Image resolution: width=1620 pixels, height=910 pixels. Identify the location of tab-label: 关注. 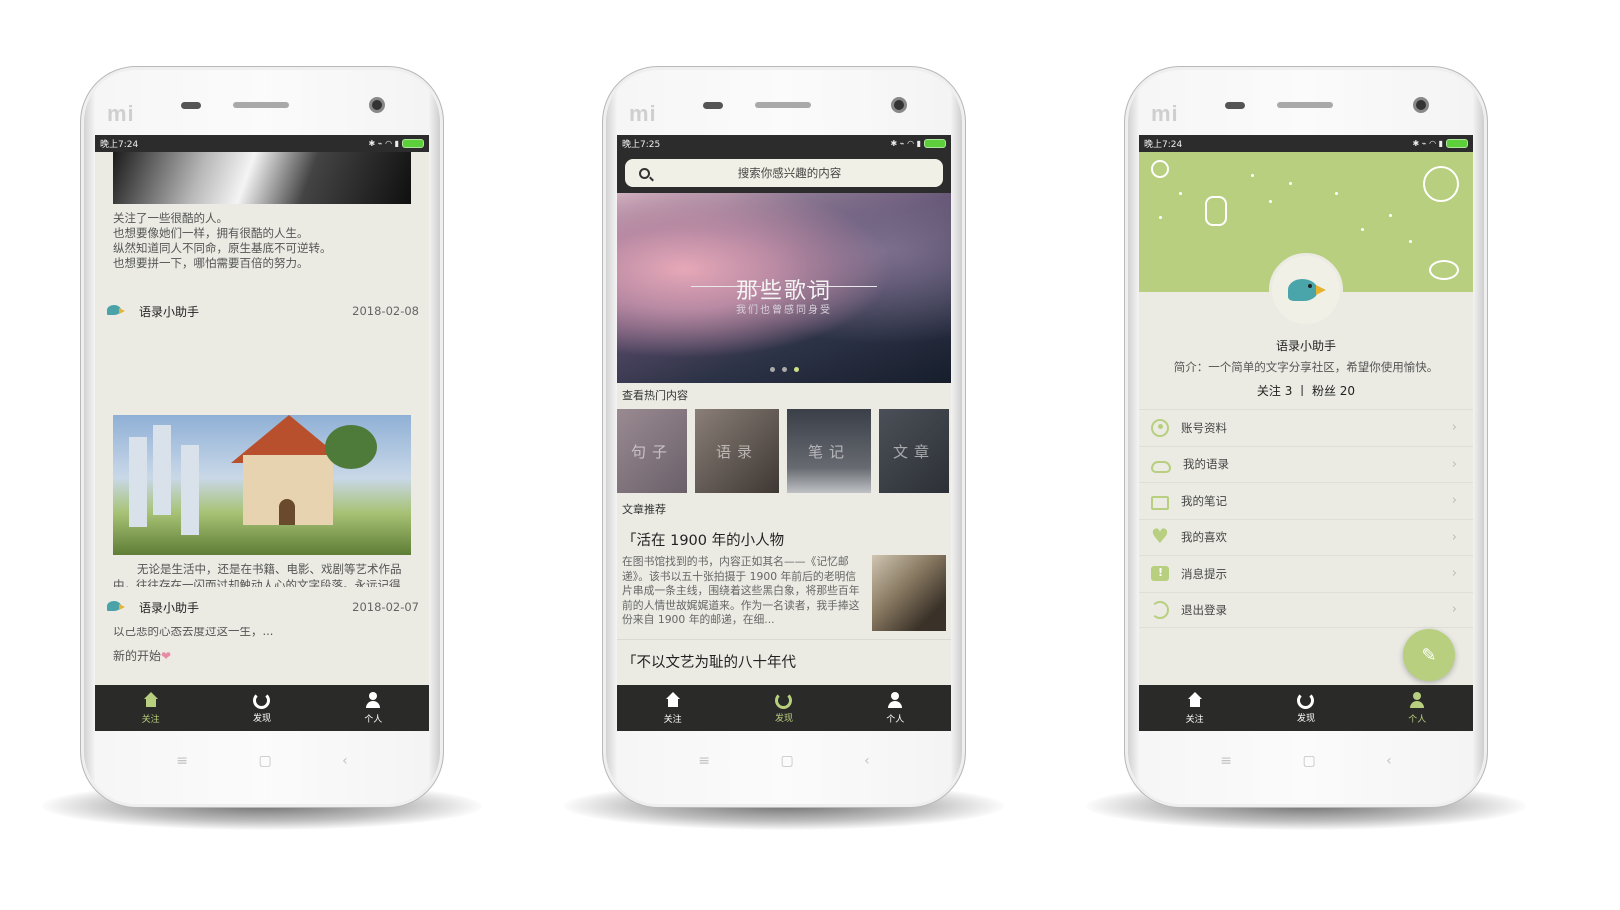
(1194, 719).